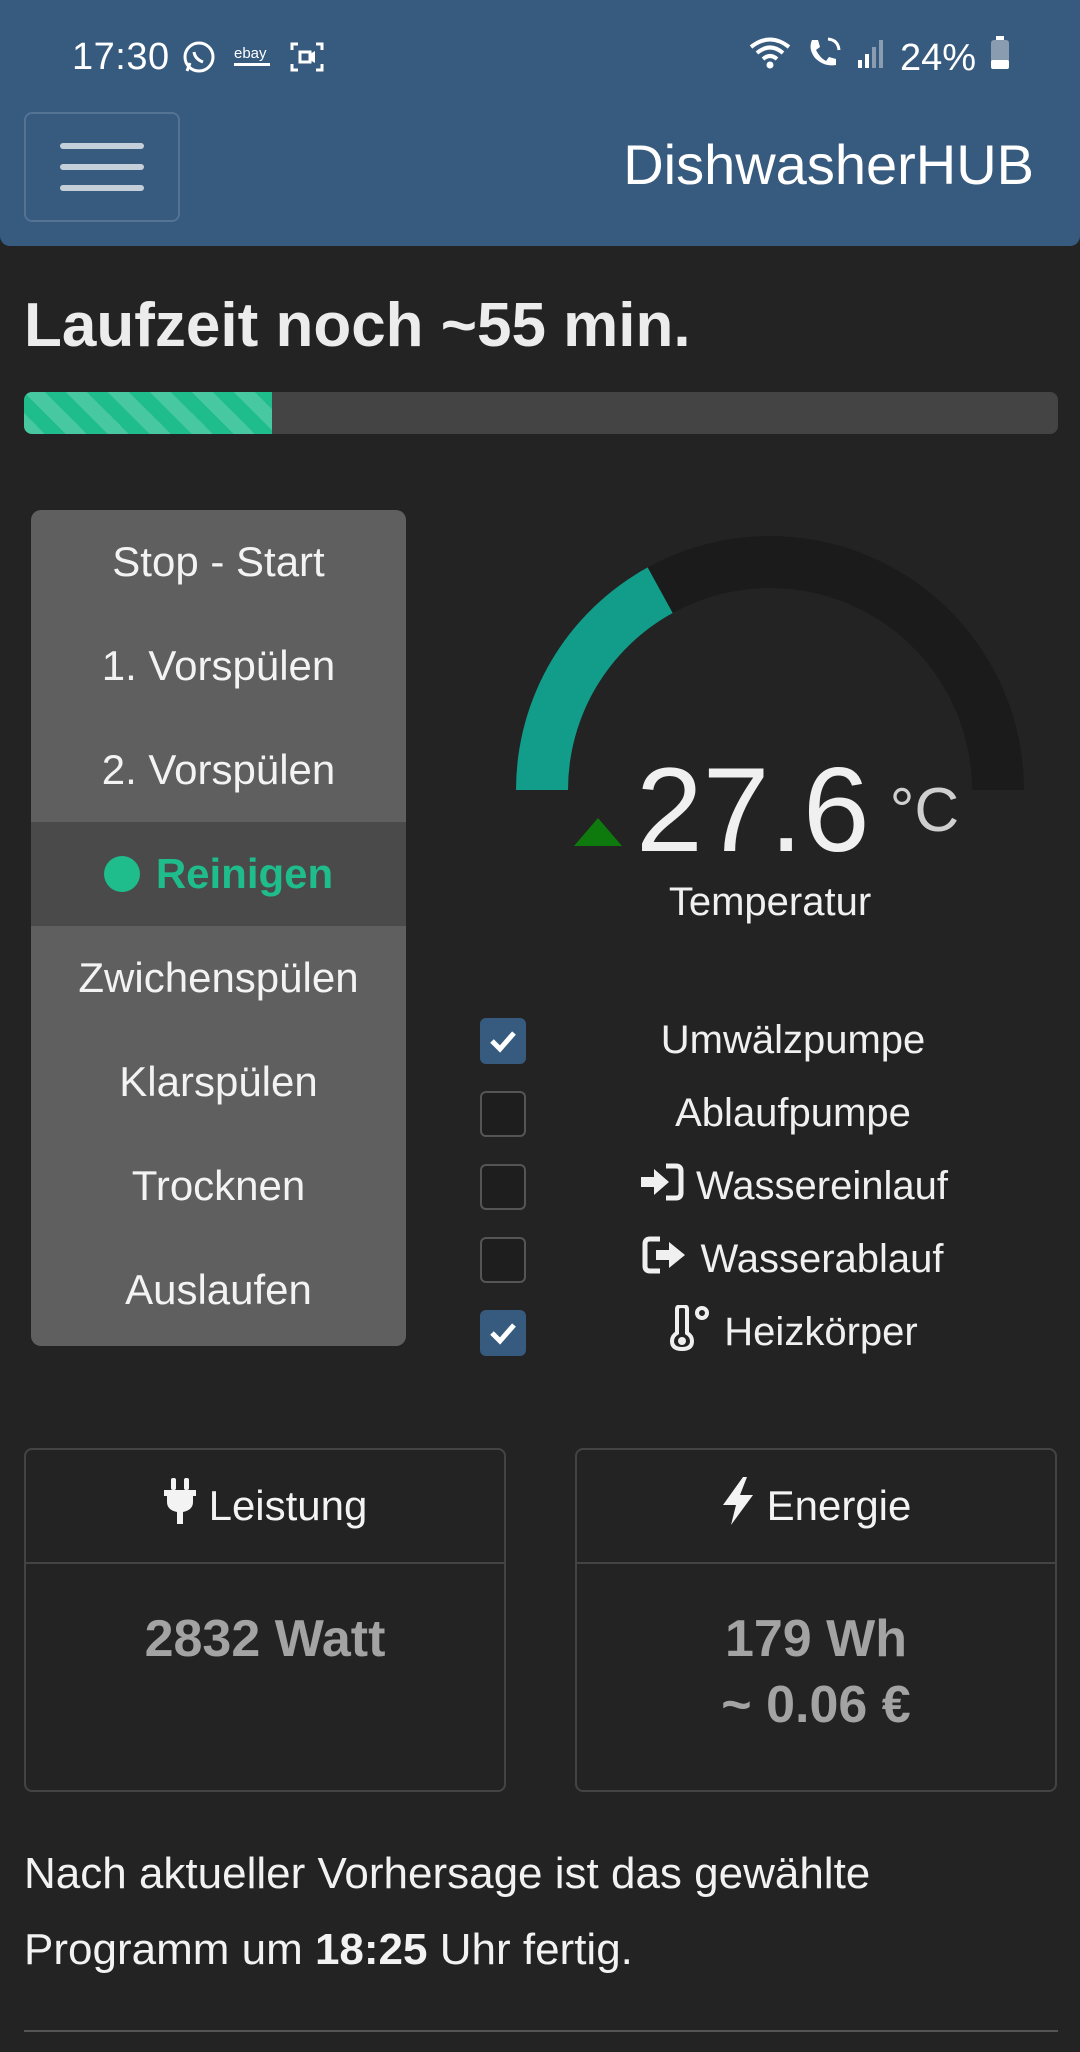 The width and height of the screenshot is (1080, 2052). I want to click on phase-label: Auslaufen, so click(218, 1289).